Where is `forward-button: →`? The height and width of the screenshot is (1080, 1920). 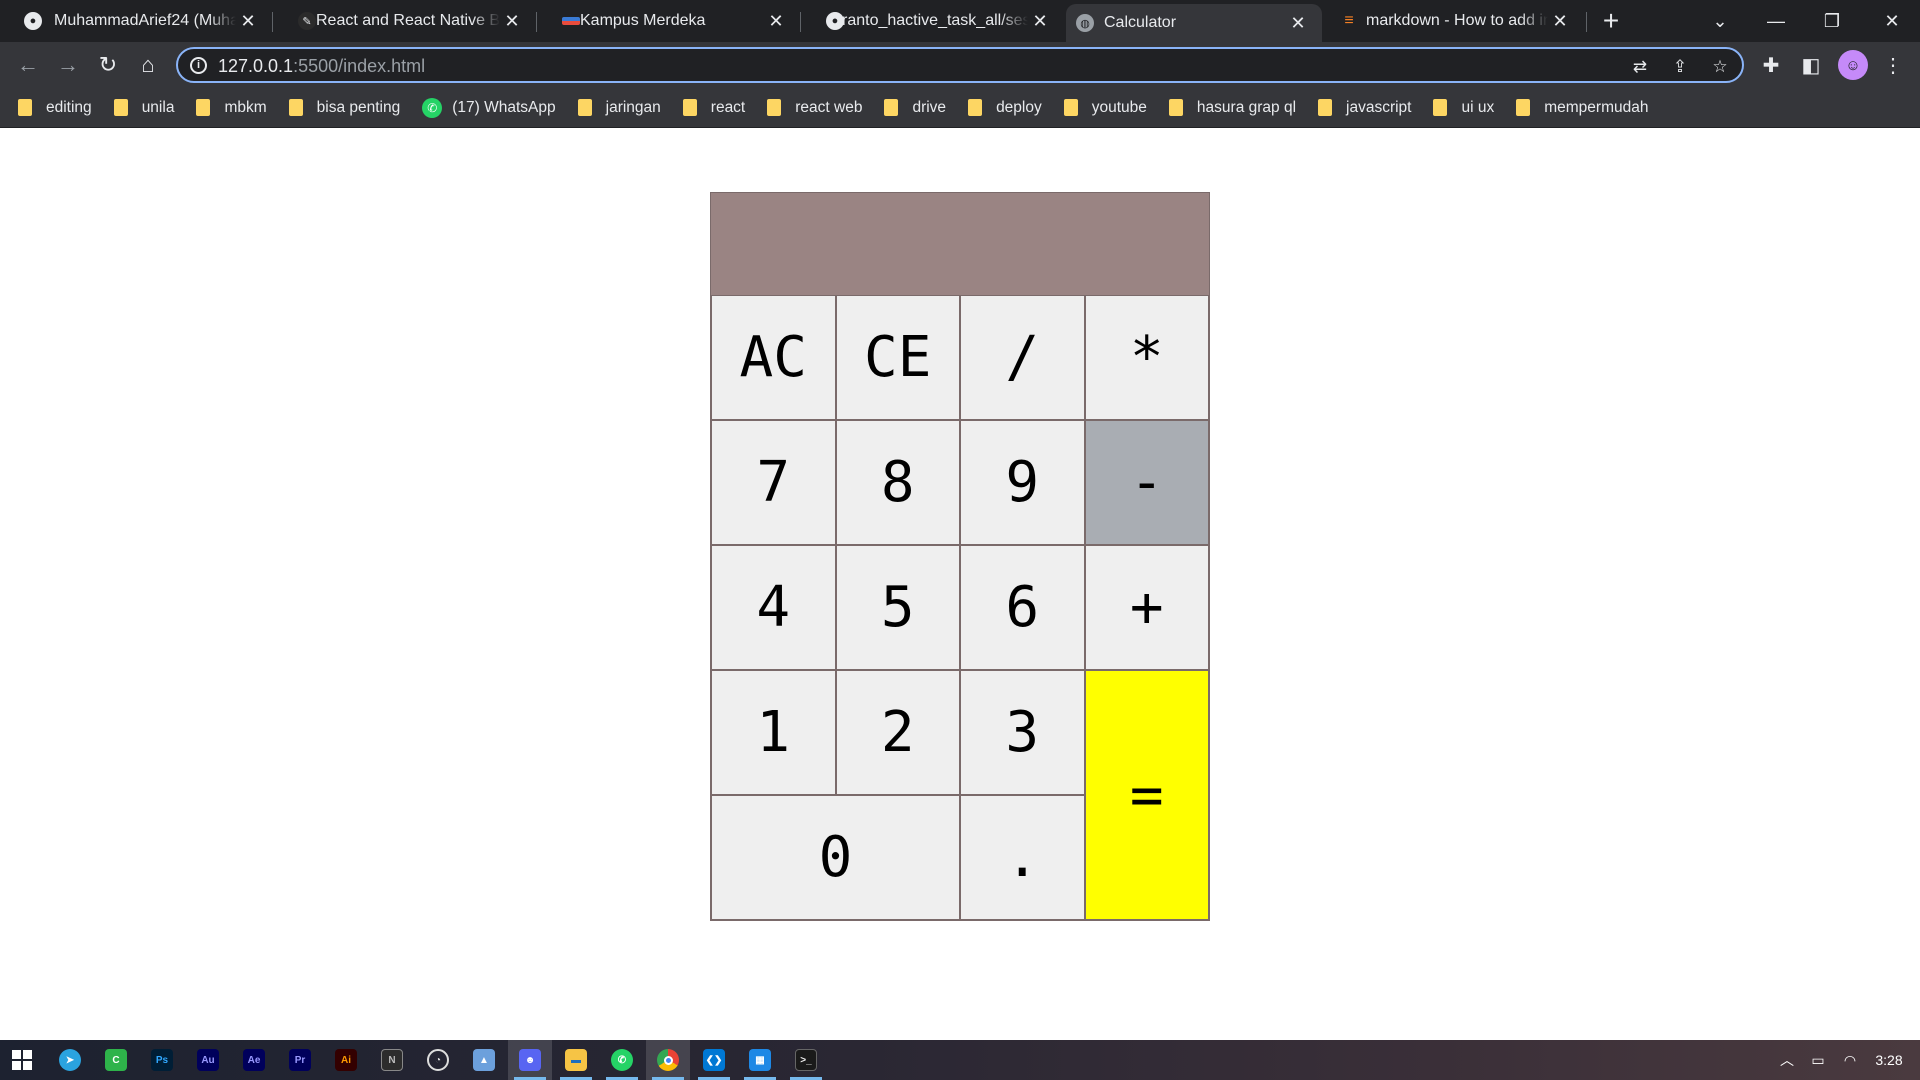 forward-button: → is located at coordinates (68, 65).